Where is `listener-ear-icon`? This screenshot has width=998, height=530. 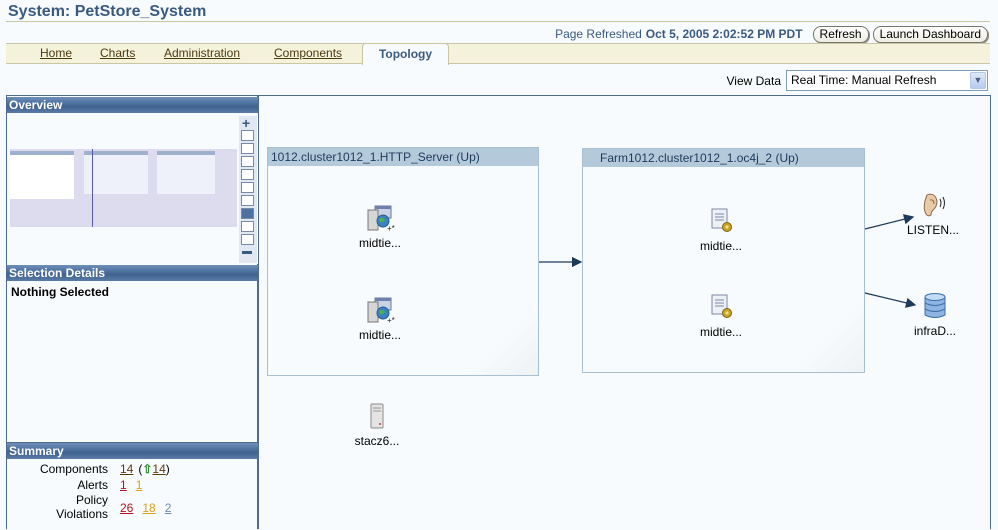 listener-ear-icon is located at coordinates (933, 205).